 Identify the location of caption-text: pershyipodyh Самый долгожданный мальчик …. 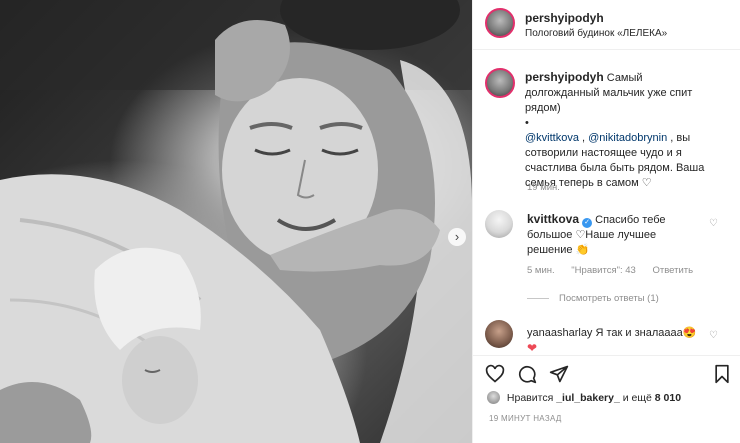
(620, 130).